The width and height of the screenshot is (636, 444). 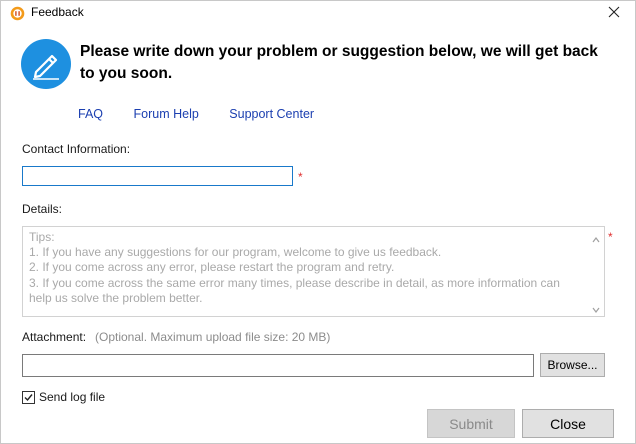 What do you see at coordinates (17, 13) in the screenshot?
I see `audio-app-icon` at bounding box center [17, 13].